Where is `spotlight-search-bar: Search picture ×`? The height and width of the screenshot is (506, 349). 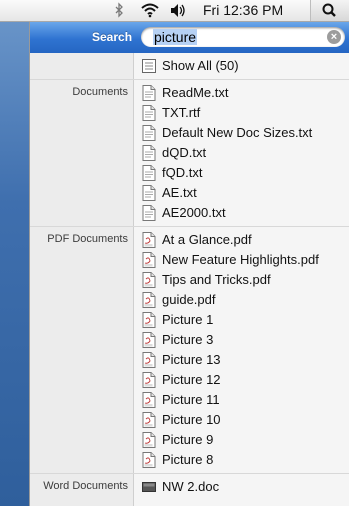
spotlight-search-bar: Search picture × is located at coordinates (189, 37).